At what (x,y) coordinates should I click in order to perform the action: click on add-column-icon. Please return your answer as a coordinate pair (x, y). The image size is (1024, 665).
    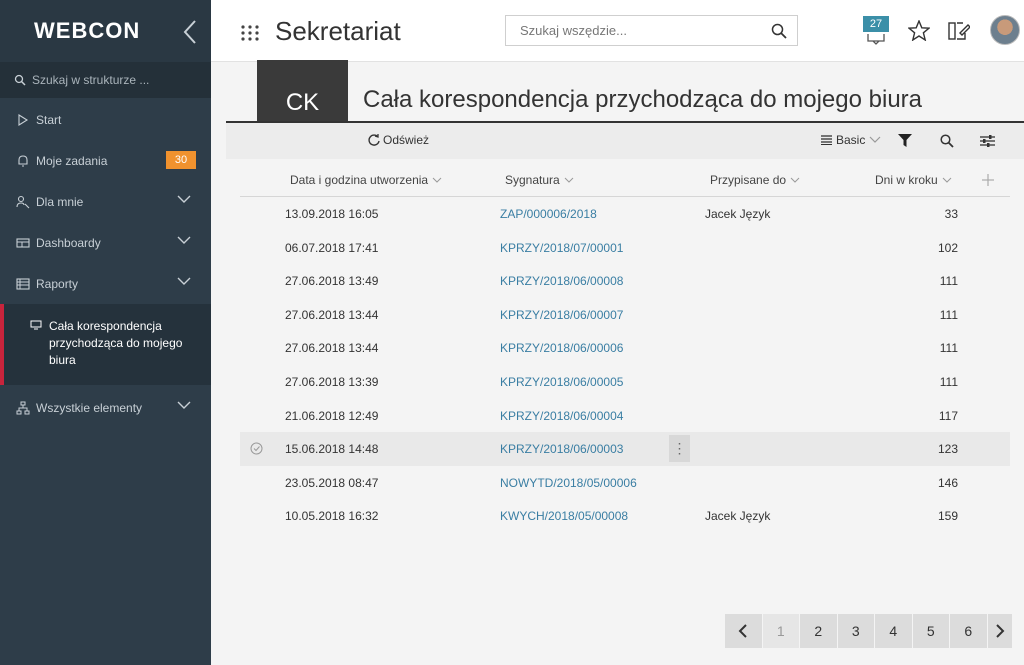
    Looking at the image, I should click on (988, 180).